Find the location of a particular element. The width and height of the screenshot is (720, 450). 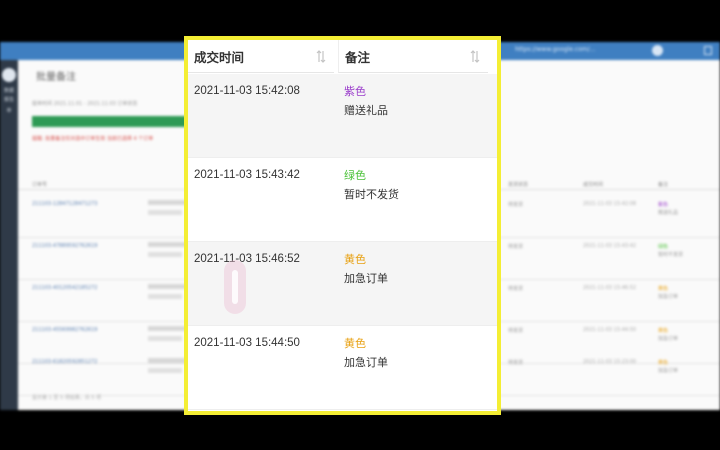

page-title: 批量备注 is located at coordinates (56, 77).